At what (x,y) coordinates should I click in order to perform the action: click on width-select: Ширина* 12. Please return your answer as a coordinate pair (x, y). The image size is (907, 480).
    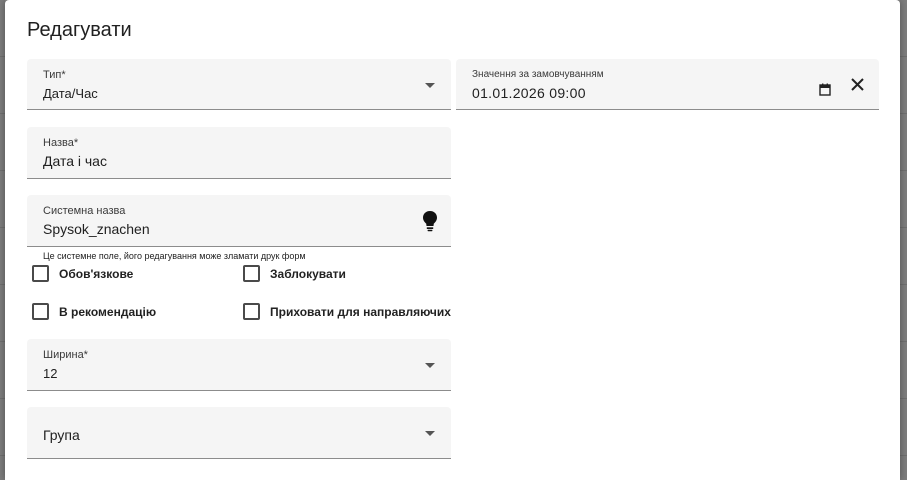
    Looking at the image, I should click on (239, 365).